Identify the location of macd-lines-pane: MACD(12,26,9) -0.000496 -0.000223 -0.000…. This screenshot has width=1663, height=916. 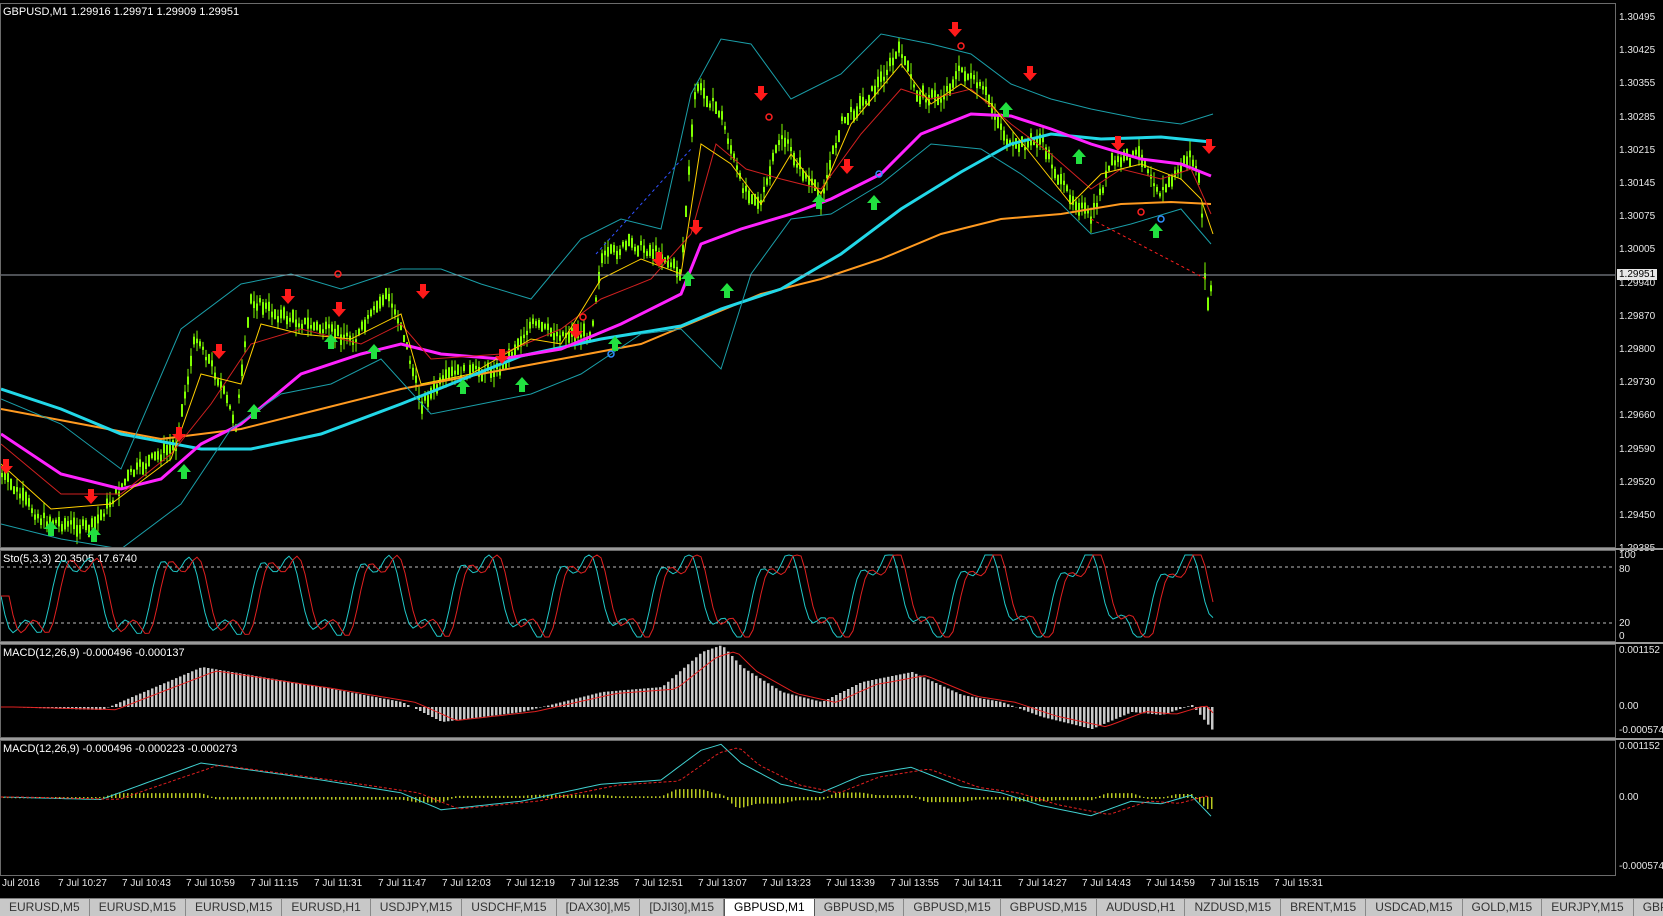
(808, 808).